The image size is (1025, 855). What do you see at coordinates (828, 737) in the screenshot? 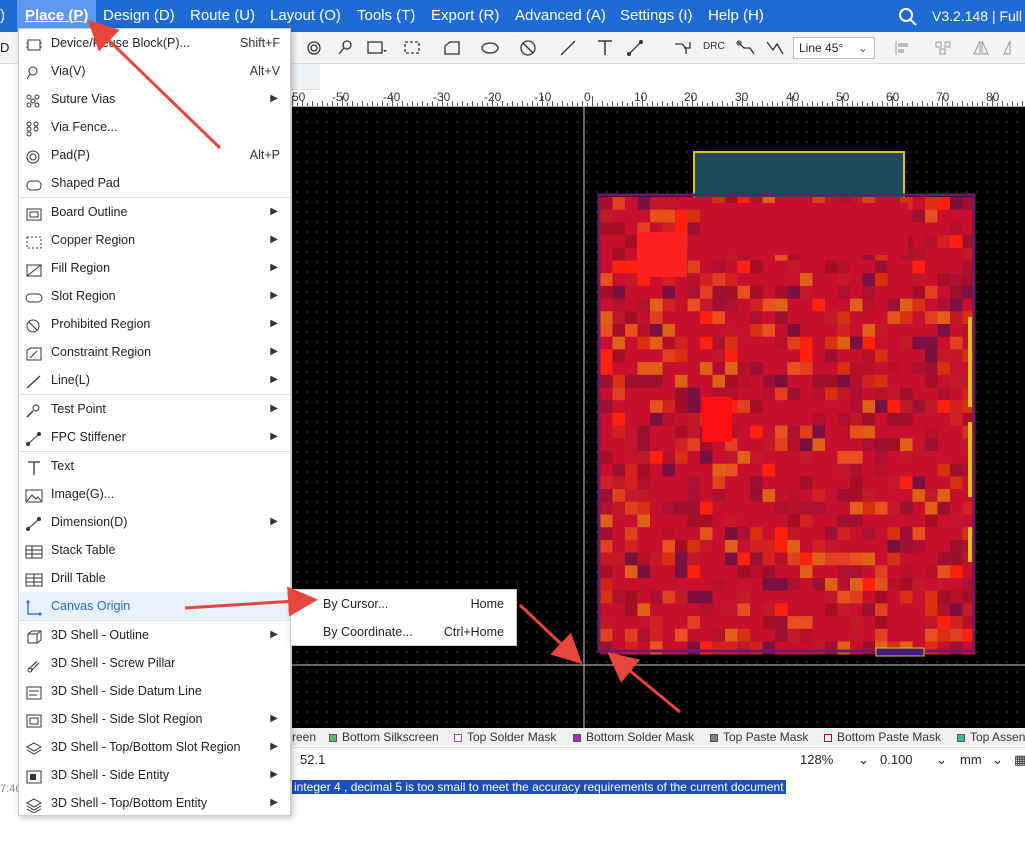
I see `layer-swatch` at bounding box center [828, 737].